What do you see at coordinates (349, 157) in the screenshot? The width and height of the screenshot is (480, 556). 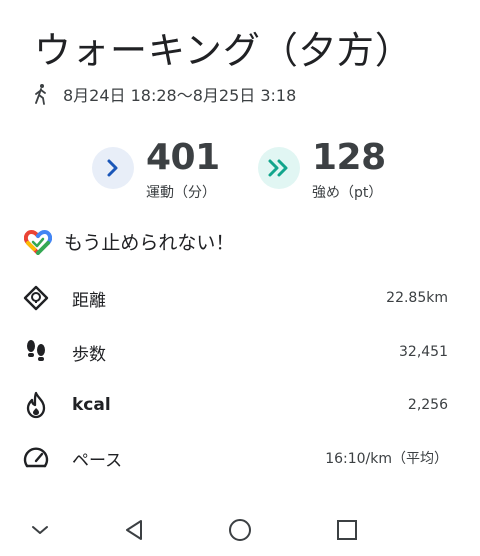 I see `heart-points-value: 128` at bounding box center [349, 157].